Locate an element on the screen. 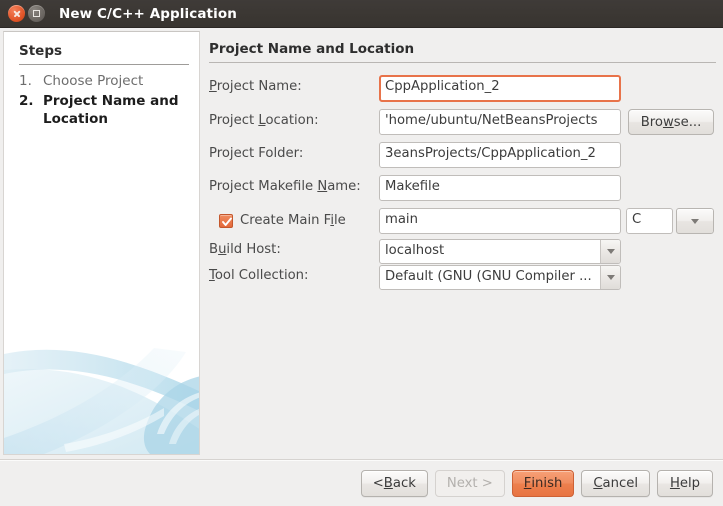 Image resolution: width=723 pixels, height=506 pixels. project-folder-label: Project Folder: is located at coordinates (256, 153).